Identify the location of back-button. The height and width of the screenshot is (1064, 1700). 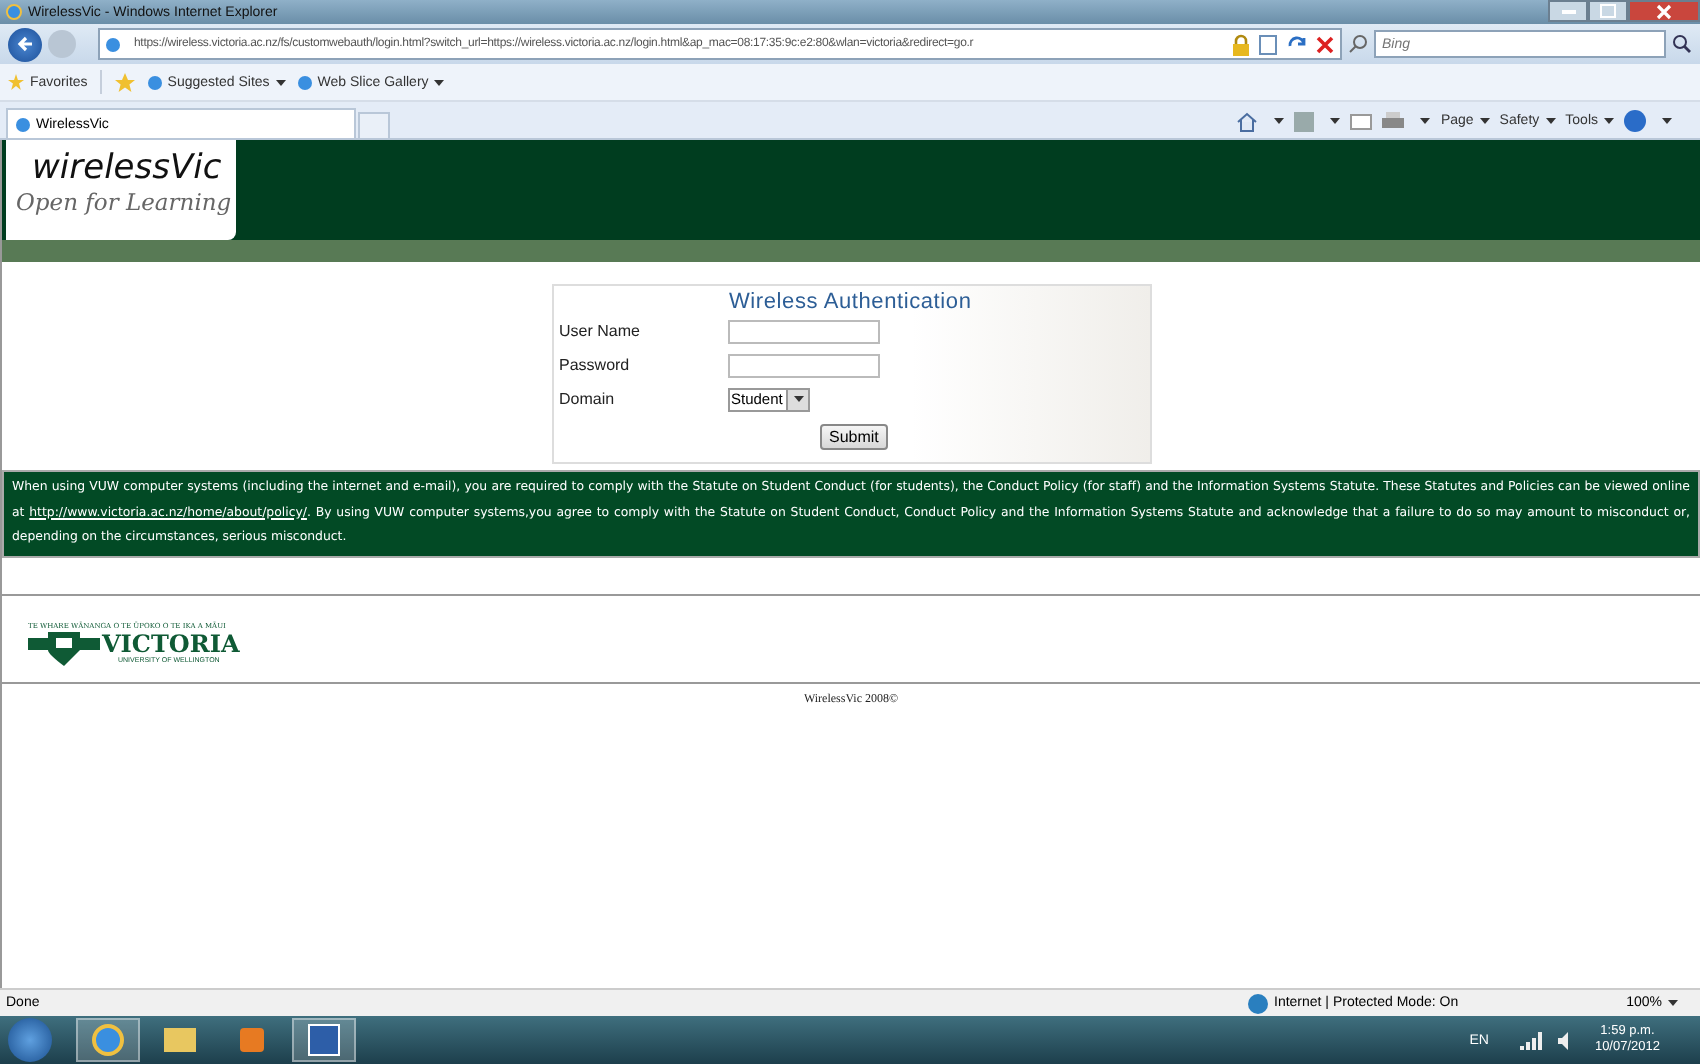
(25, 44).